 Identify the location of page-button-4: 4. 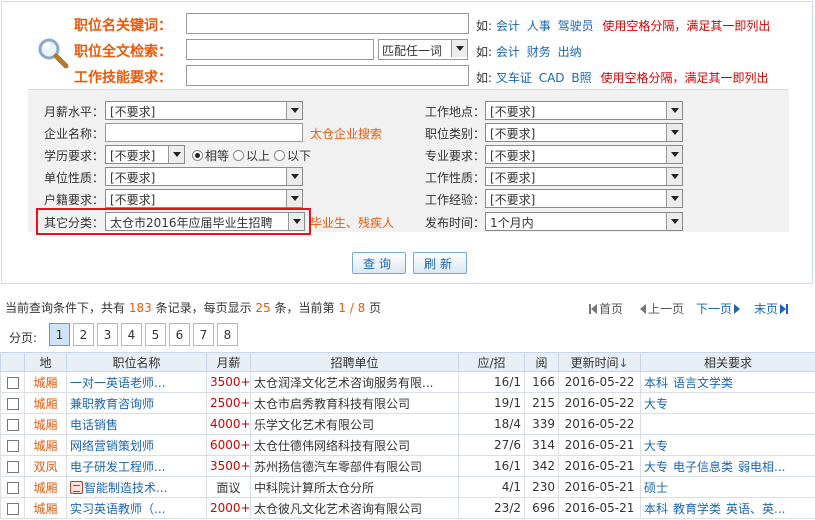
(131, 334).